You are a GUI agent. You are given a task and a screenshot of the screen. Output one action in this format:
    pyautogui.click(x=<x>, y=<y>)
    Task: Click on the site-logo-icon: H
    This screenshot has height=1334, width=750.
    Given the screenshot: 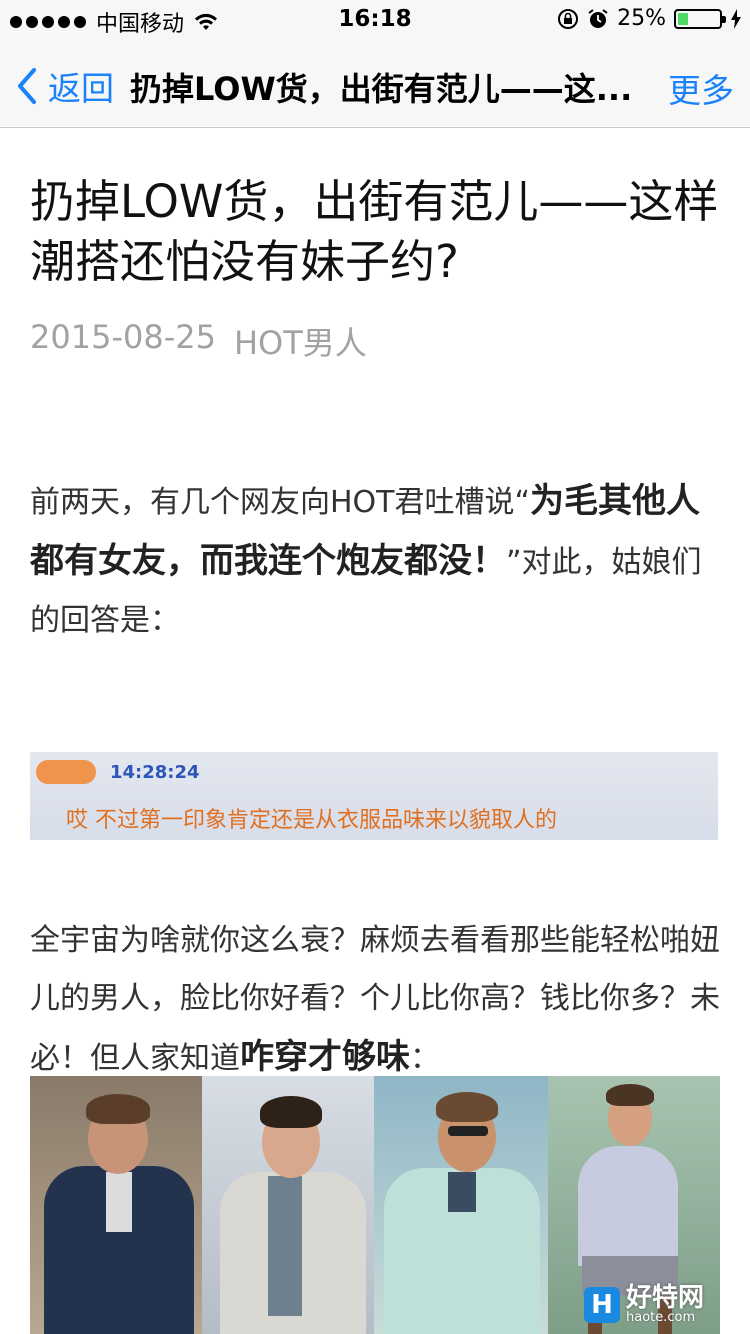 What is the action you would take?
    pyautogui.click(x=601, y=1304)
    